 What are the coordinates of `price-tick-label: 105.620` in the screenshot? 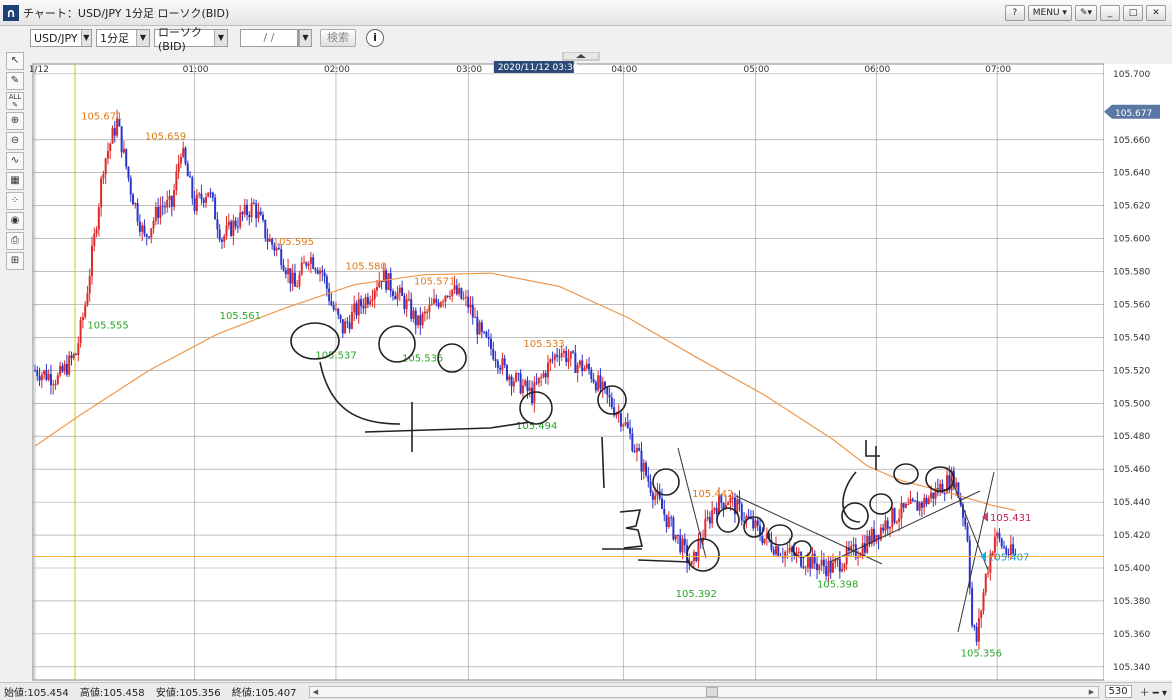 It's located at (1131, 207).